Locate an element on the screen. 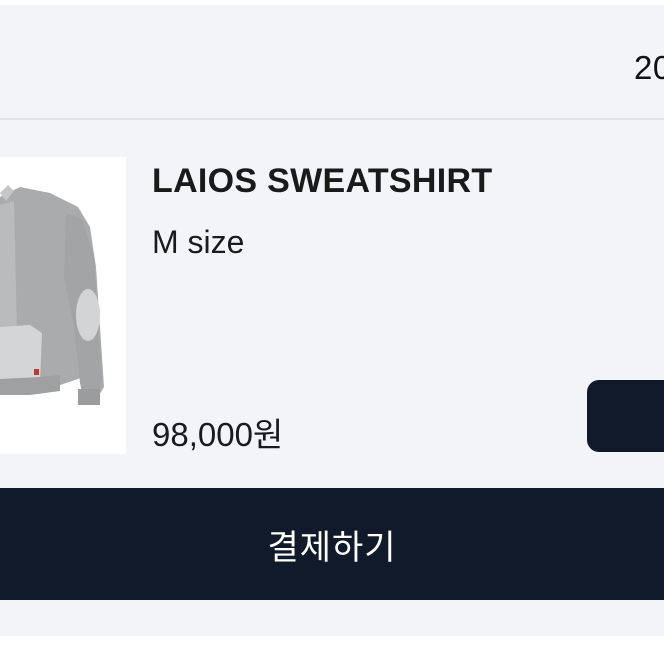 This screenshot has height=664, width=664. bottom-band is located at coordinates (332, 618).